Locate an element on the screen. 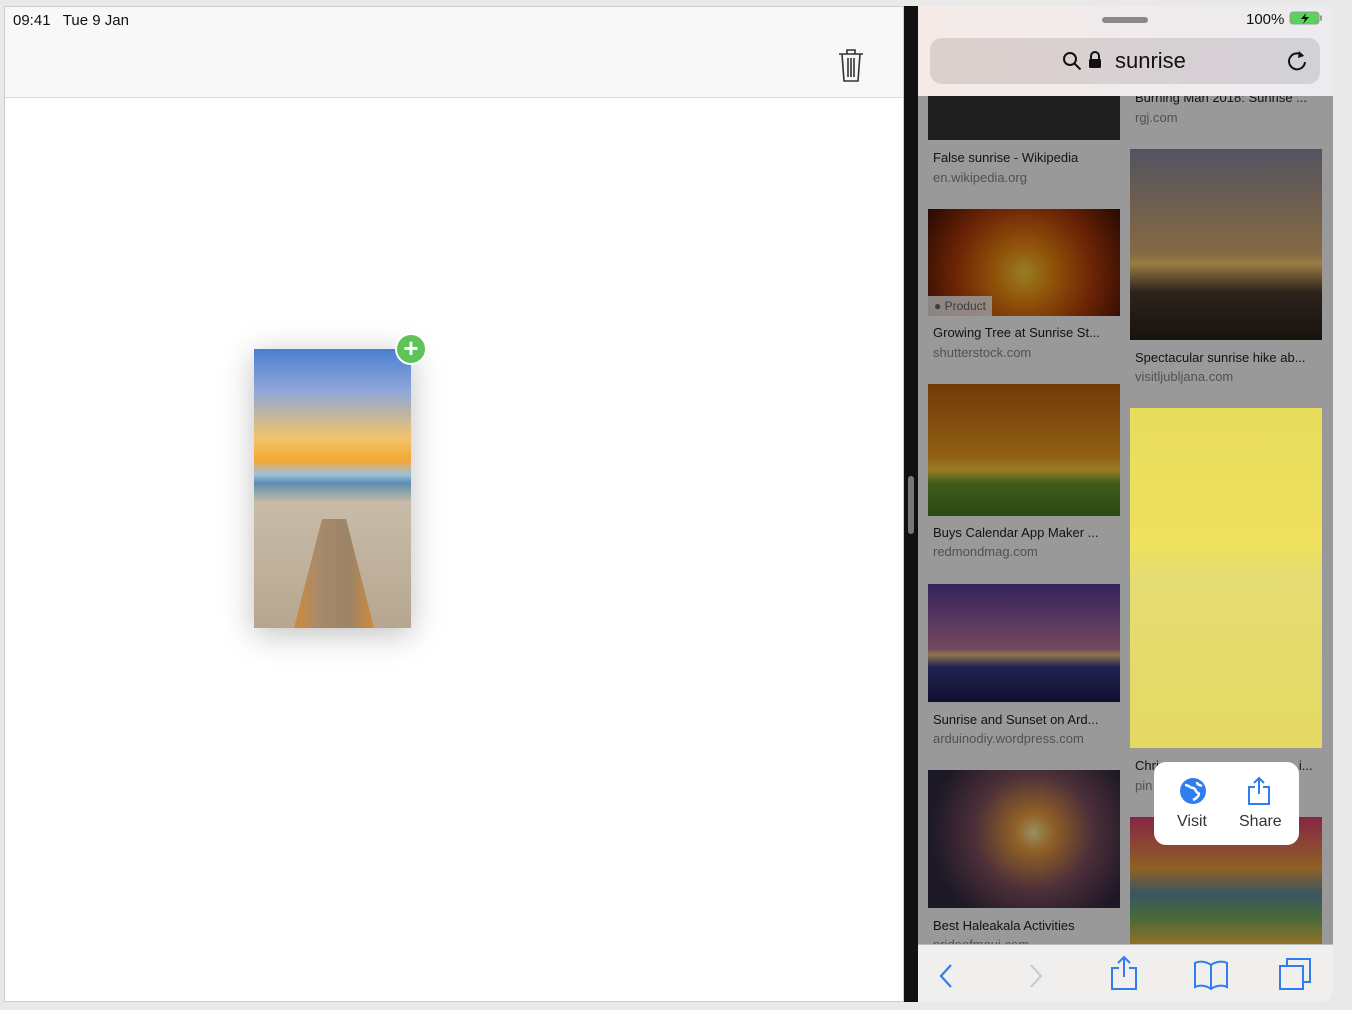  bookmarks-icon is located at coordinates (1211, 975).